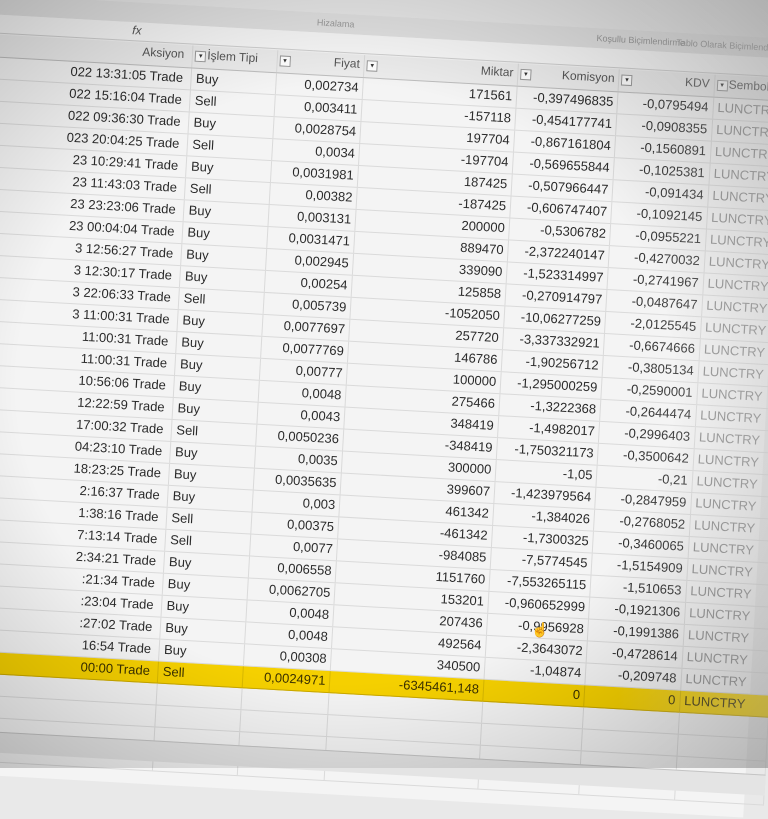 This screenshot has width=768, height=819. I want to click on mouse-pointer-icon: ☝, so click(540, 630).